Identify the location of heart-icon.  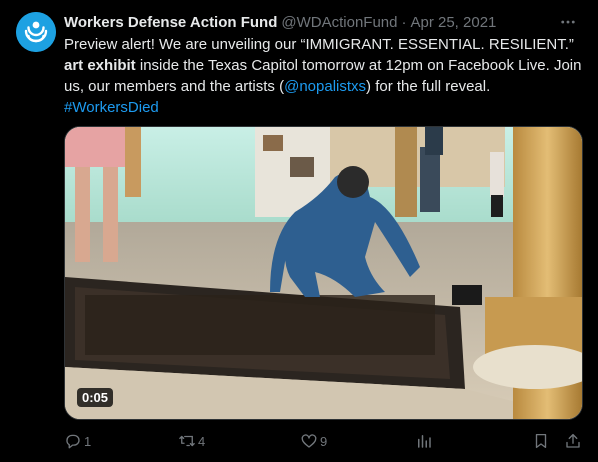
(309, 441).